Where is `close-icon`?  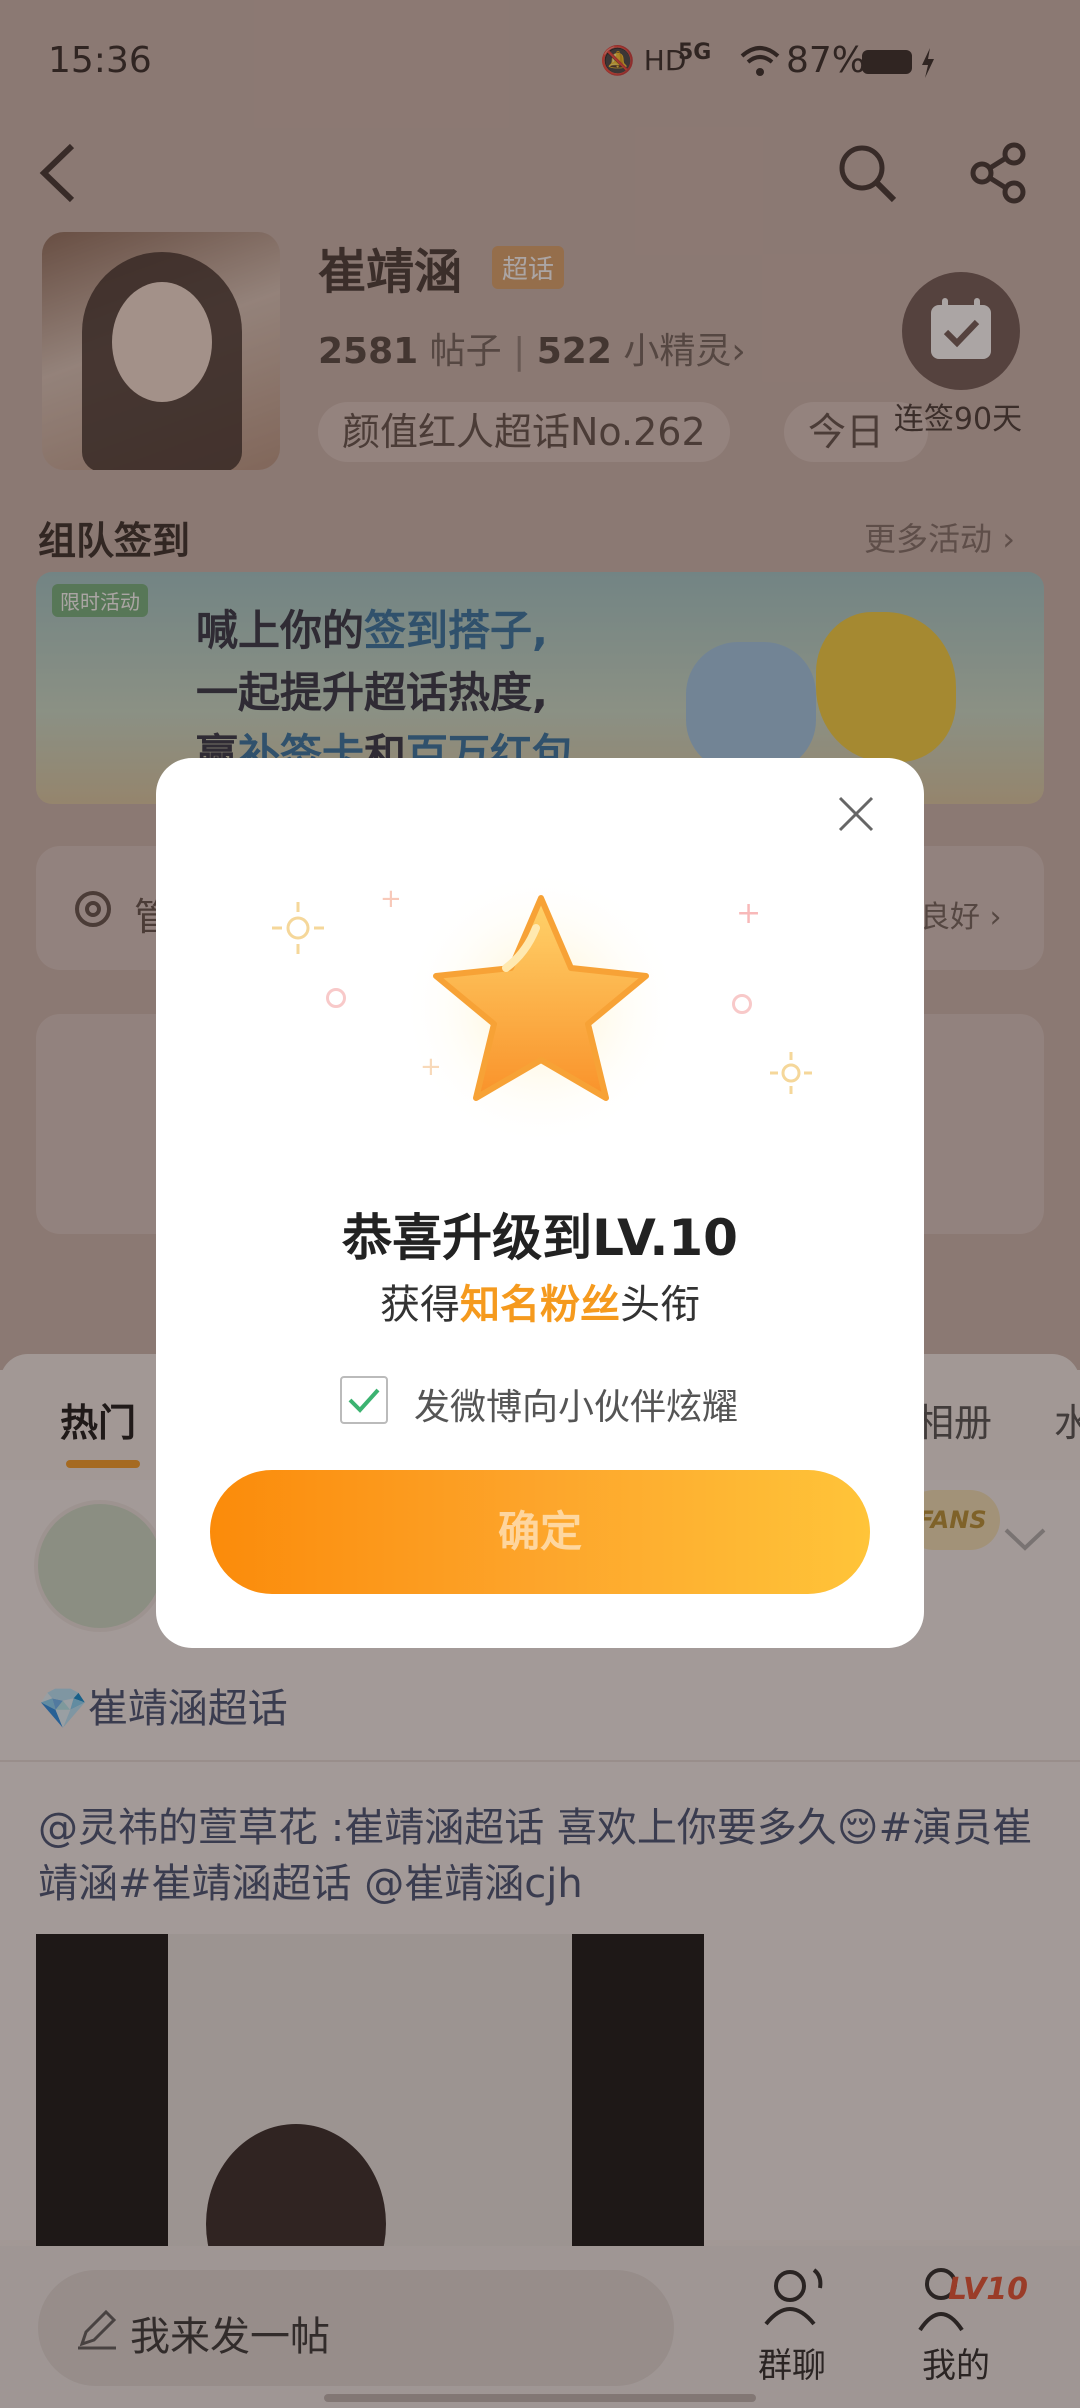
close-icon is located at coordinates (856, 814).